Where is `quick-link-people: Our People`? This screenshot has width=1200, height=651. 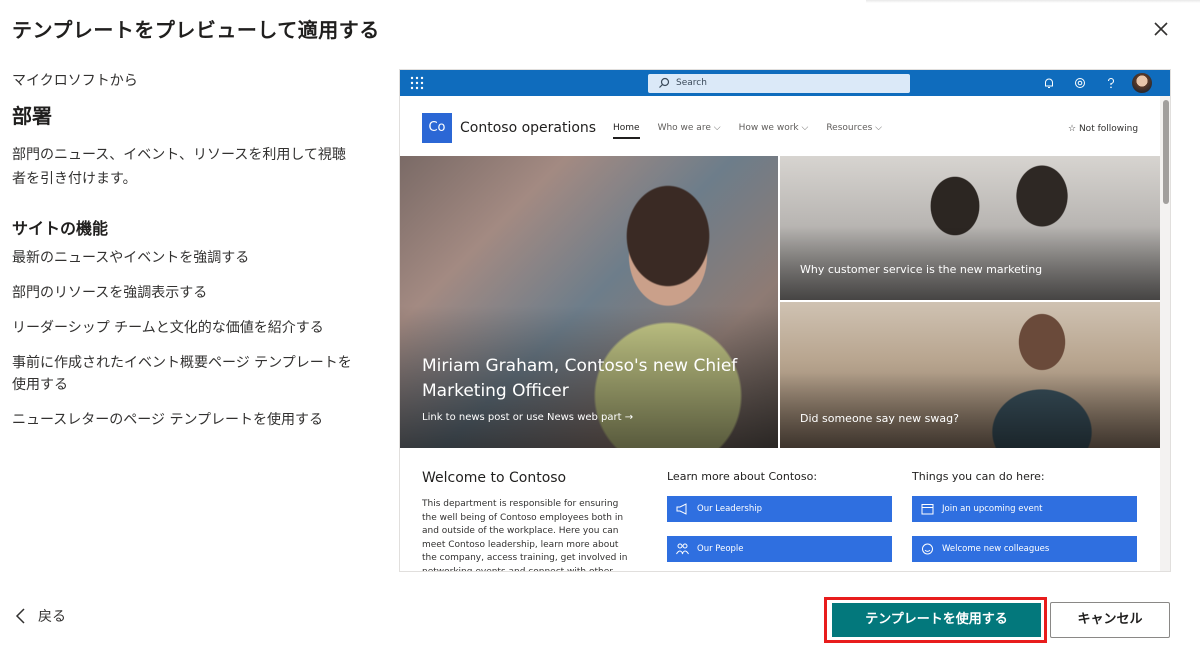
quick-link-people: Our People is located at coordinates (779, 549).